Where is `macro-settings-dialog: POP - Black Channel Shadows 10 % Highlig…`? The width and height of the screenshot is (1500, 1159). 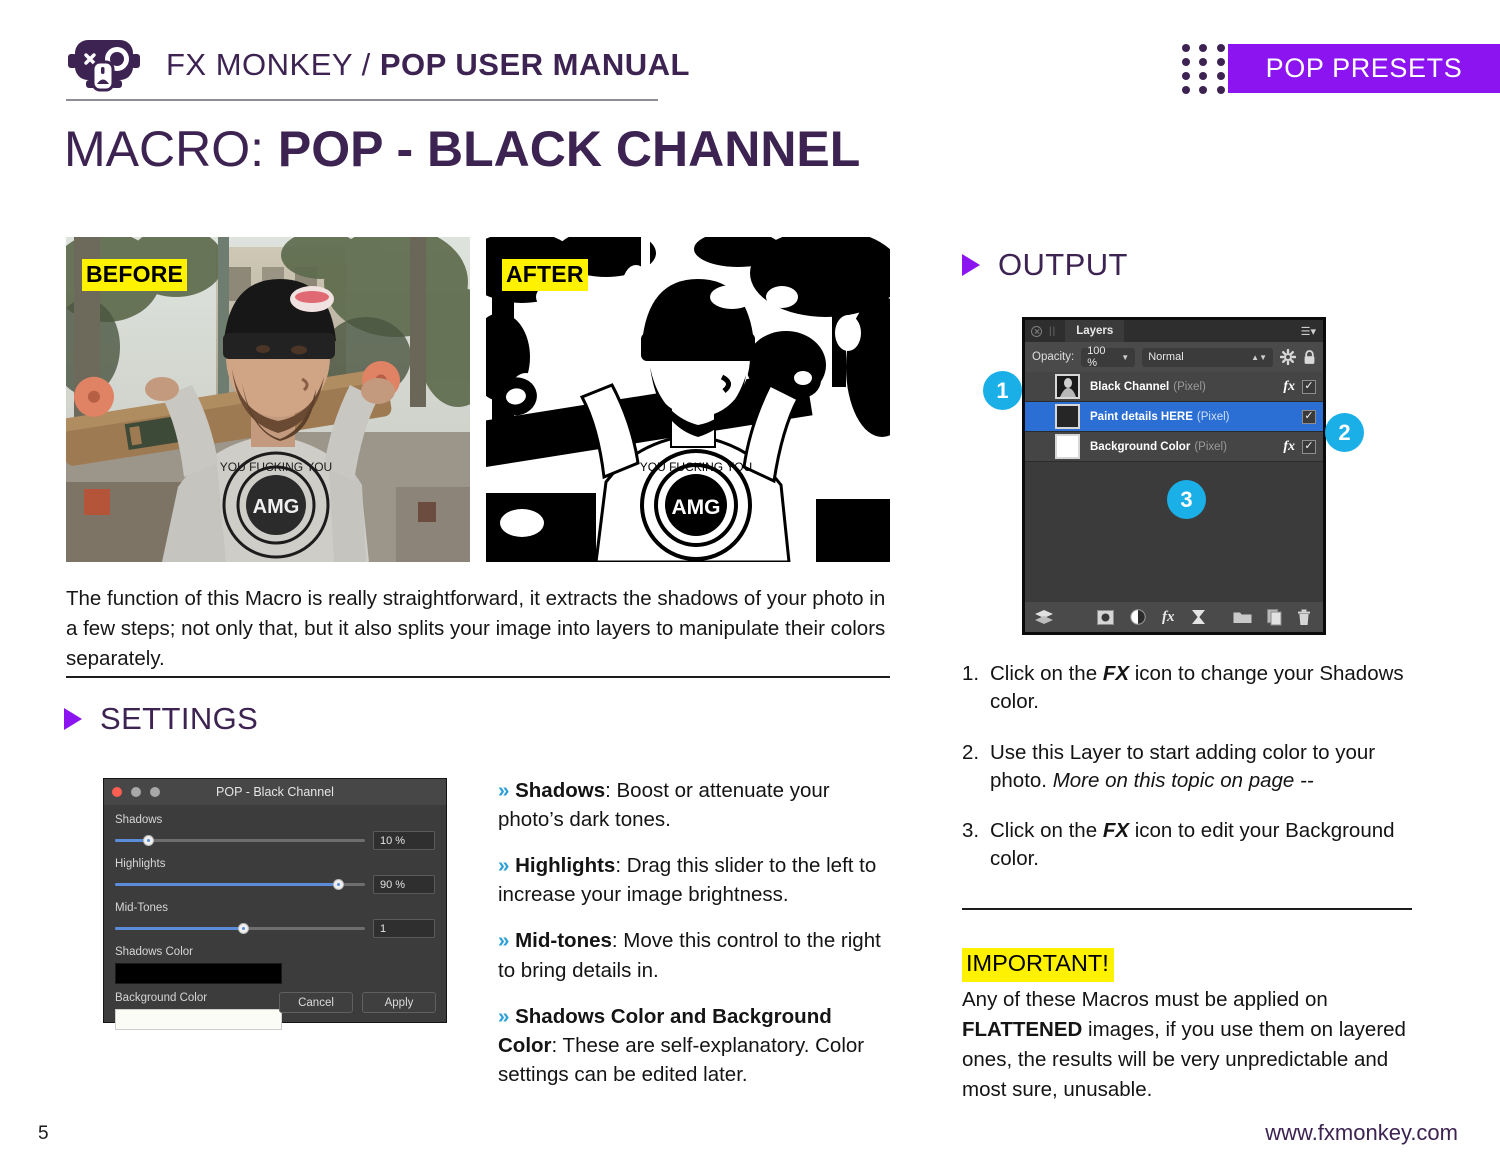 macro-settings-dialog: POP - Black Channel Shadows 10 % Highlig… is located at coordinates (275, 904).